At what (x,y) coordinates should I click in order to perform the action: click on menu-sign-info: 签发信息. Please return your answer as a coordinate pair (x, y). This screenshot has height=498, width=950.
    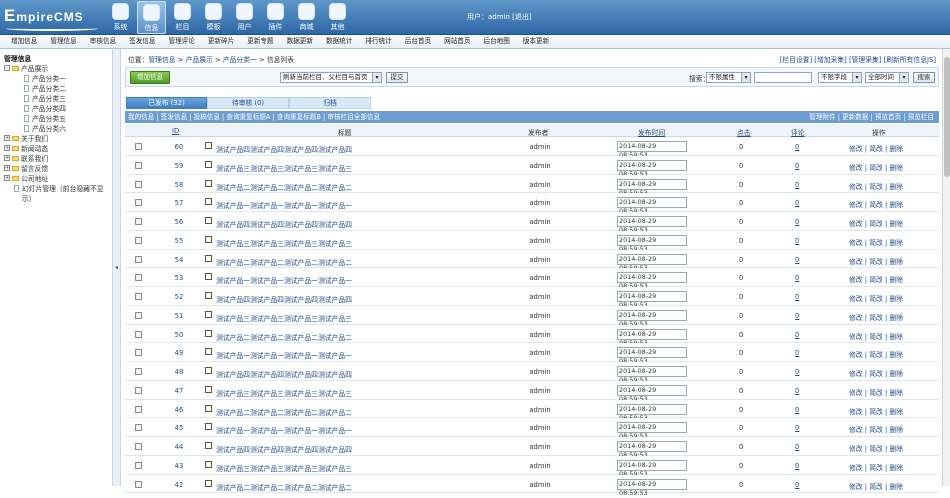
    Looking at the image, I should click on (142, 41).